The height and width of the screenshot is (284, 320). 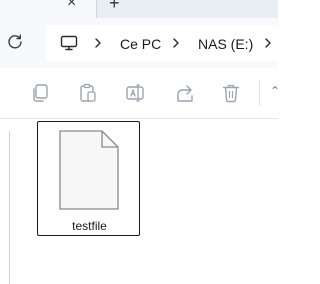 I want to click on tab-bar: × +, so click(x=139, y=9).